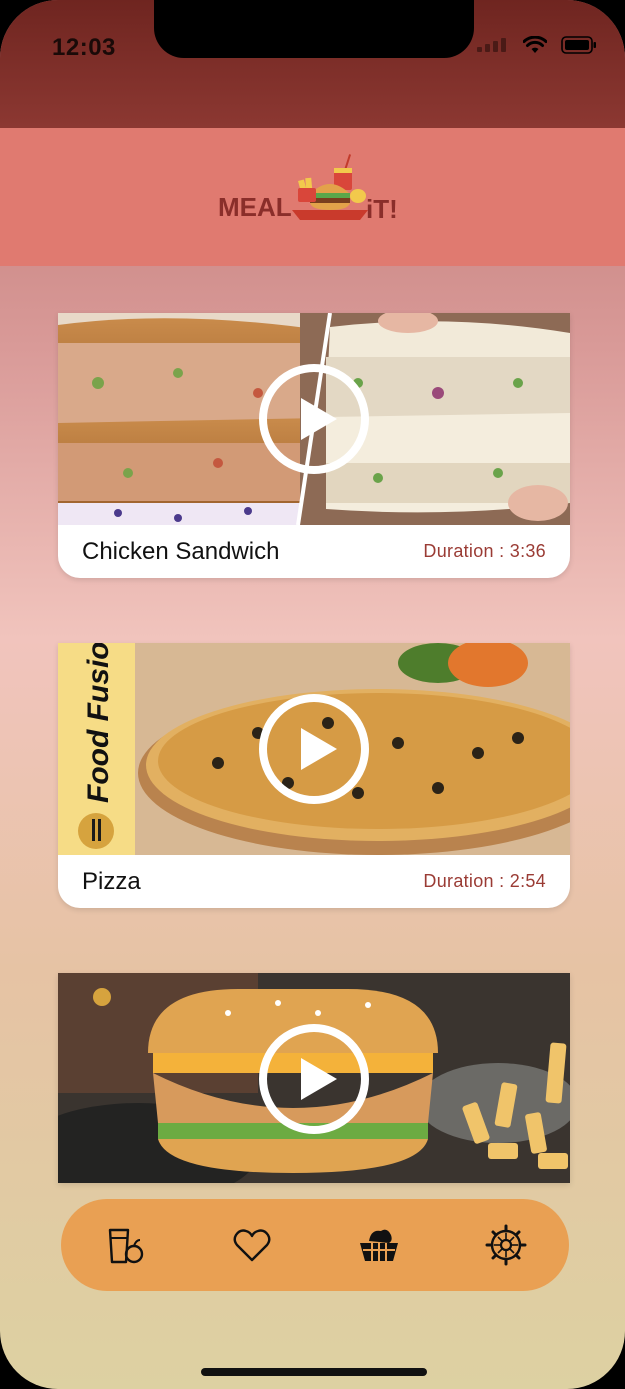 This screenshot has height=1389, width=625. I want to click on food-basket-icon, so click(378, 1245).